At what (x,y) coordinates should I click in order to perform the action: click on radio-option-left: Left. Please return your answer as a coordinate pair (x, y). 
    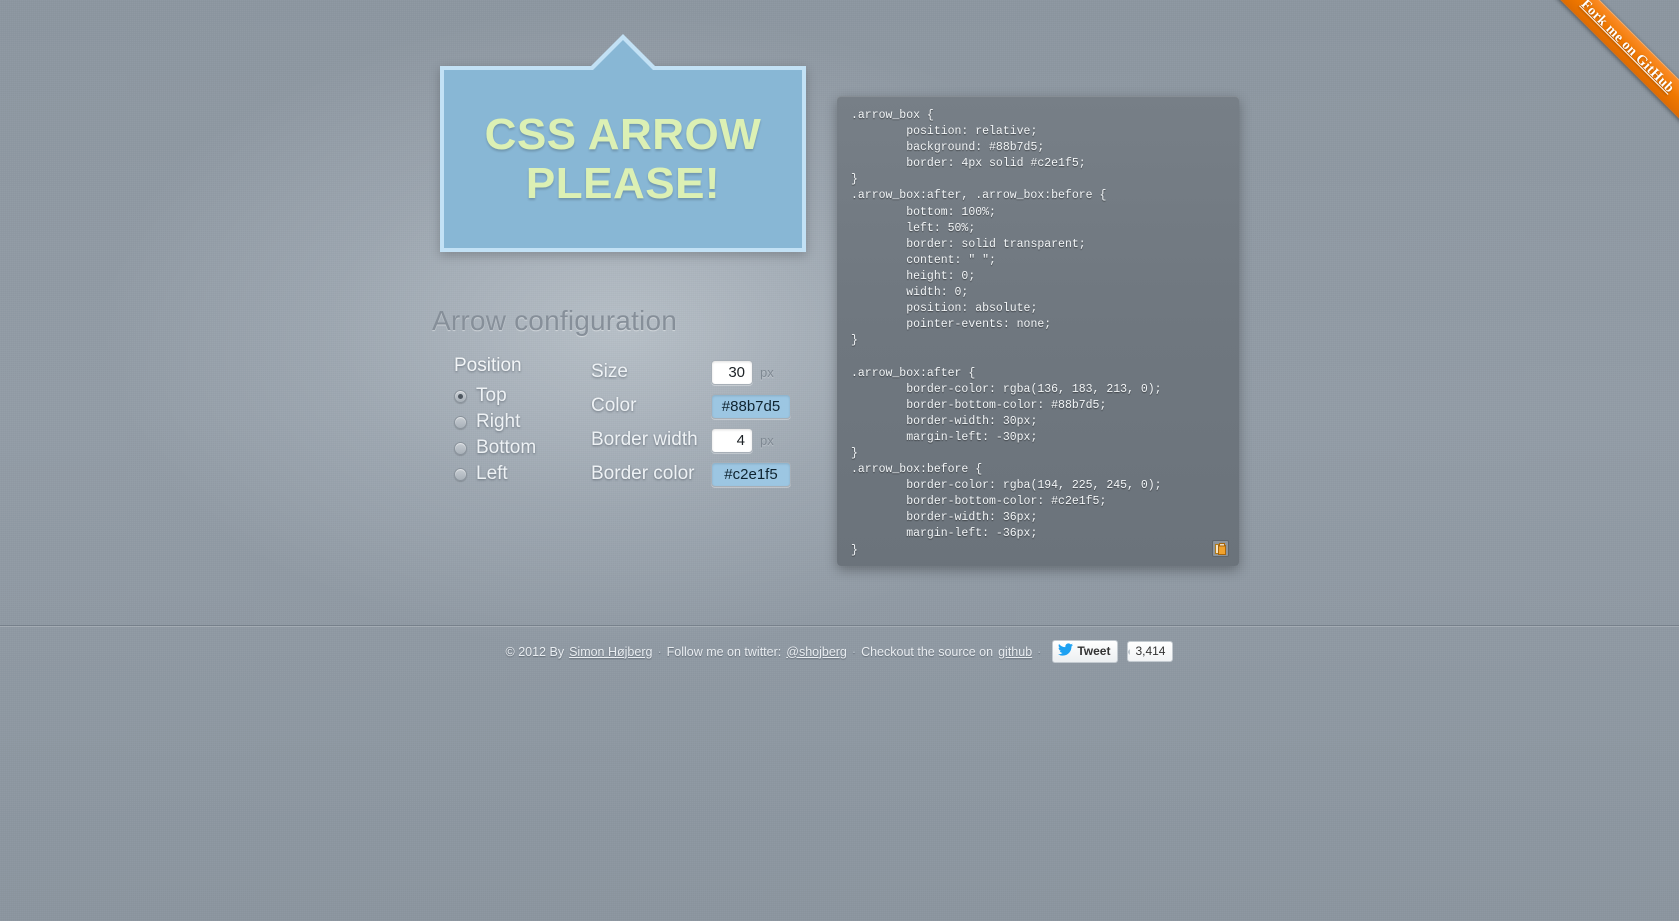
    Looking at the image, I should click on (505, 474).